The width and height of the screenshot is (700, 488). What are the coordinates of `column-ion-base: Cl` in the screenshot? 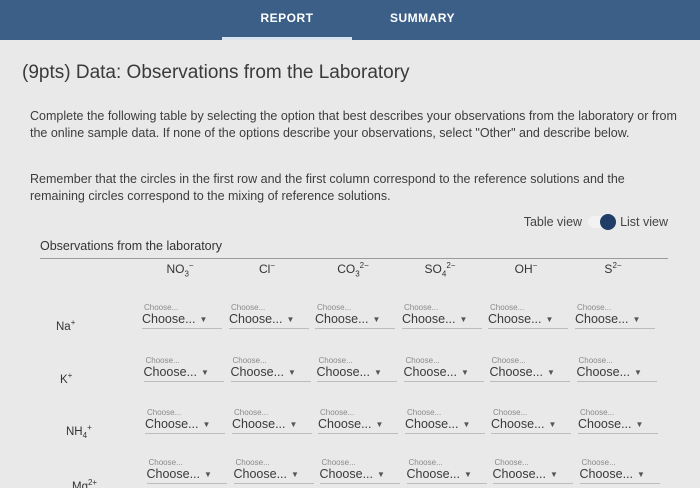 It's located at (264, 269).